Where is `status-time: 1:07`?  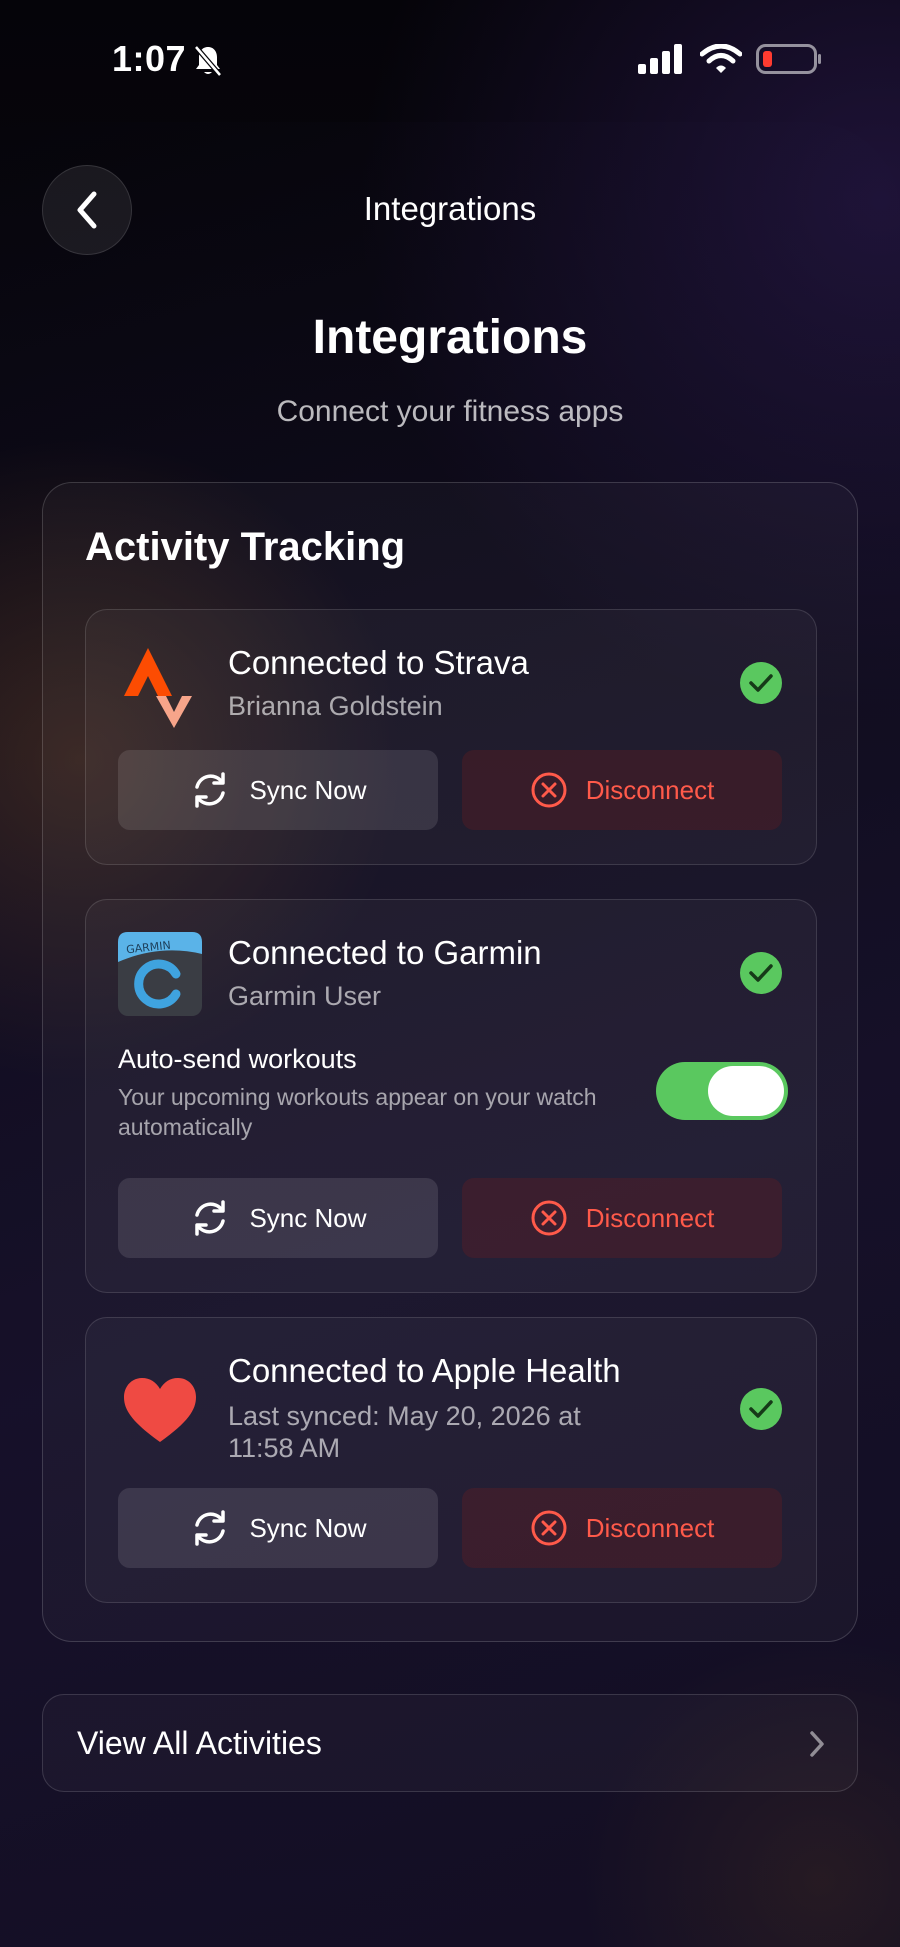 status-time: 1:07 is located at coordinates (149, 58).